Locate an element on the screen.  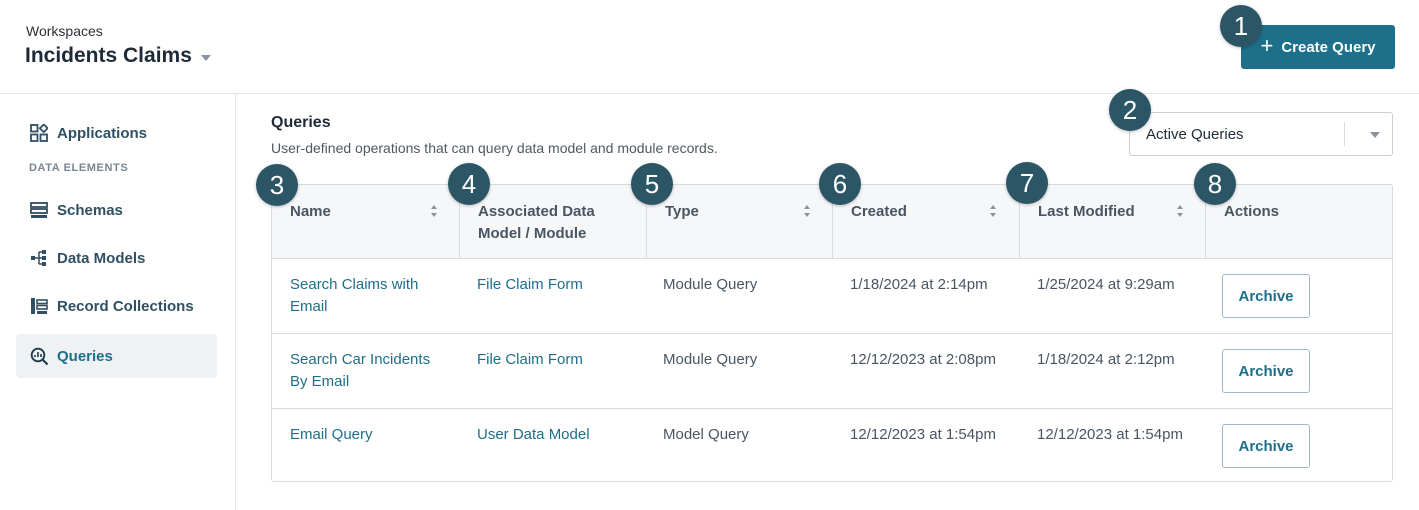
column-label: Created is located at coordinates (879, 211).